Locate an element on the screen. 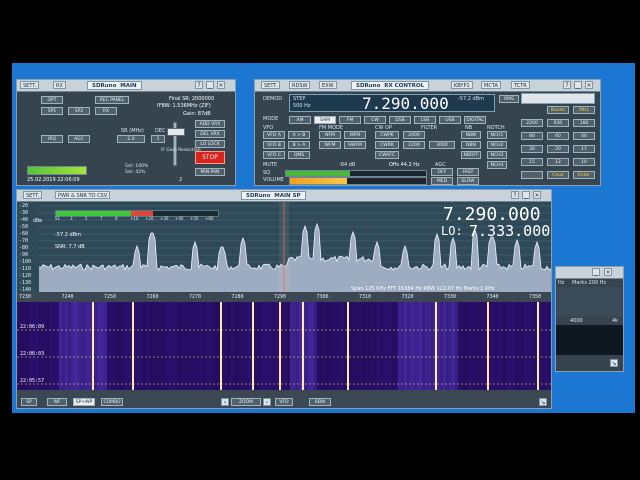  zoom-right-arrow-icon: › is located at coordinates (267, 402).